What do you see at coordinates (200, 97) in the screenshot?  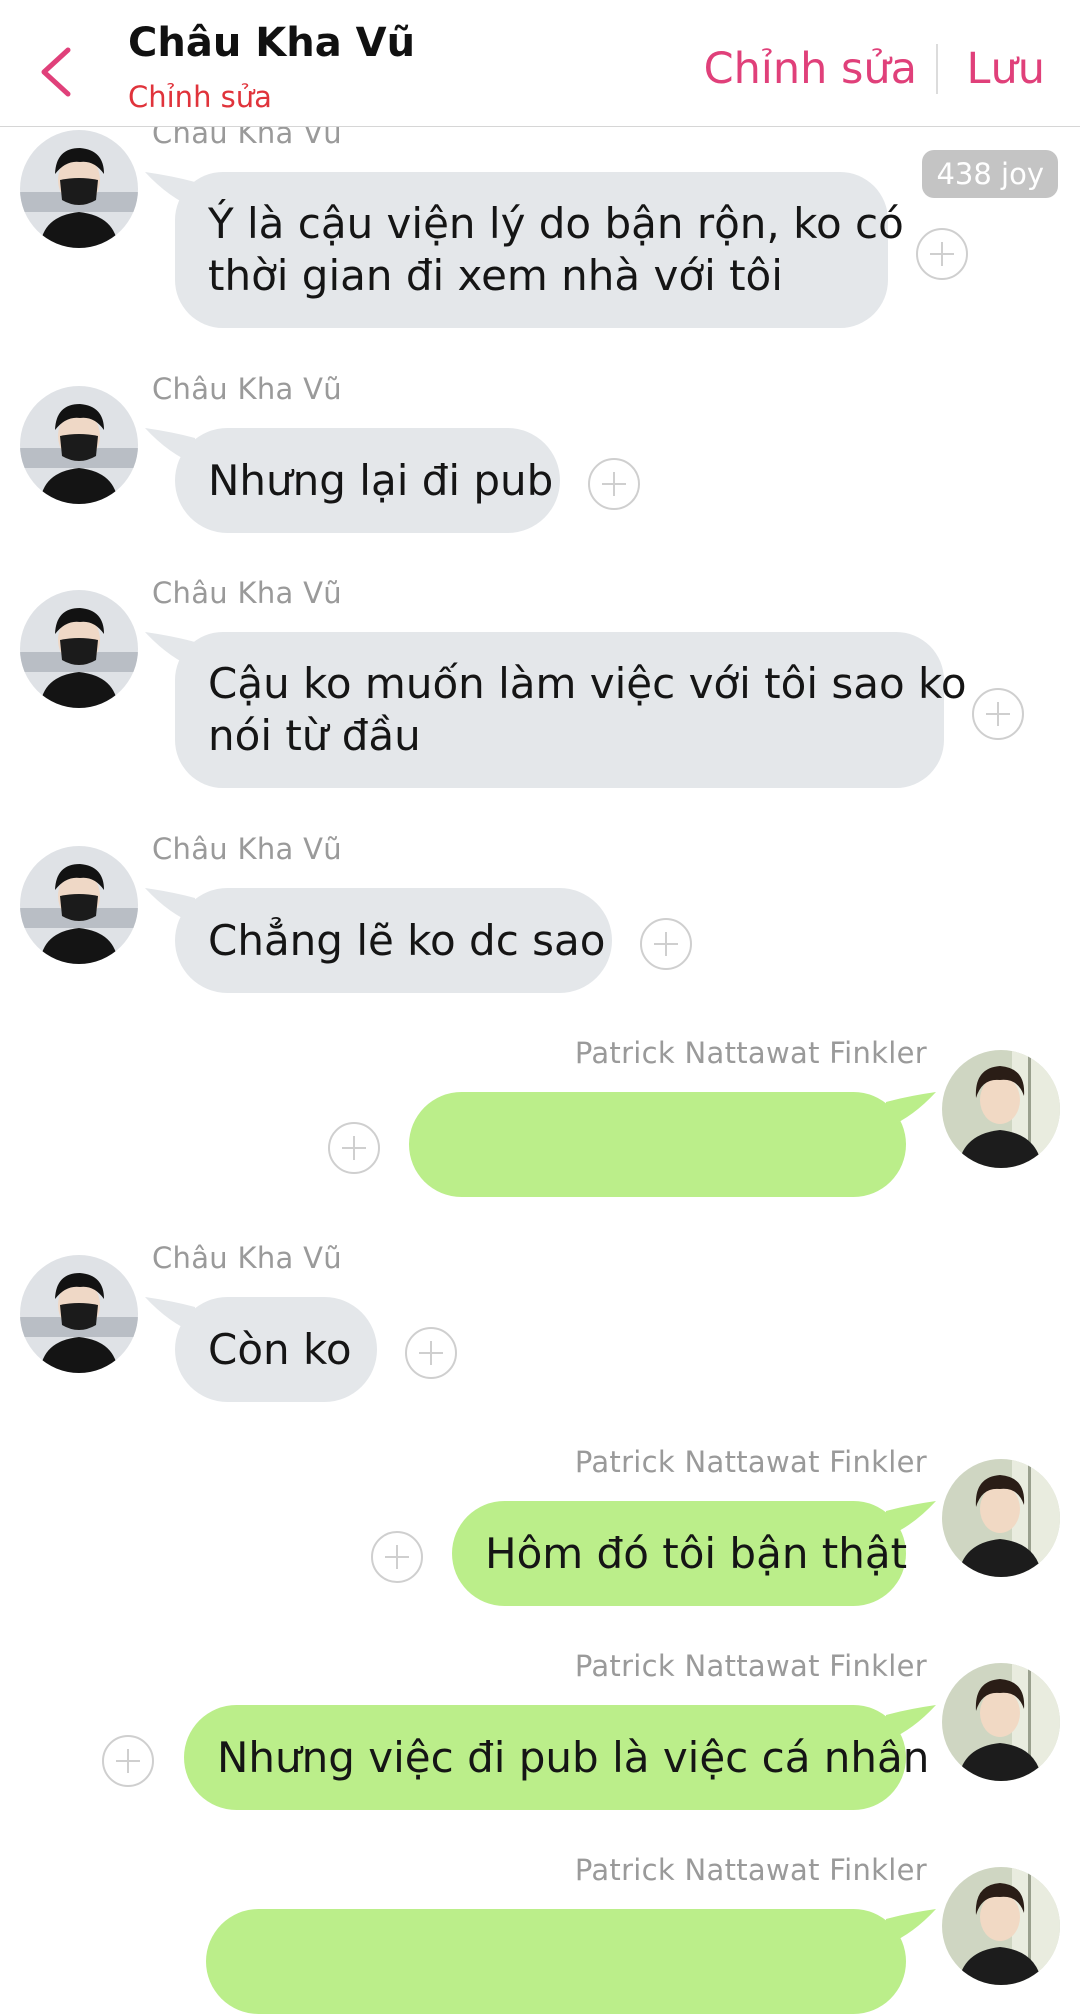 I see `chat-subtitle: Chỉnh sửa` at bounding box center [200, 97].